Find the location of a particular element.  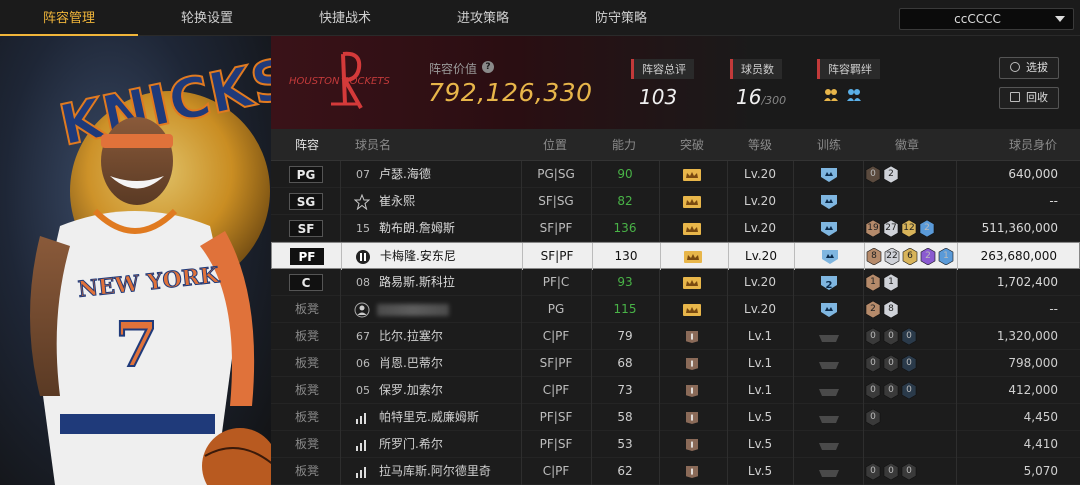

jersey-number: 15 is located at coordinates (363, 228).